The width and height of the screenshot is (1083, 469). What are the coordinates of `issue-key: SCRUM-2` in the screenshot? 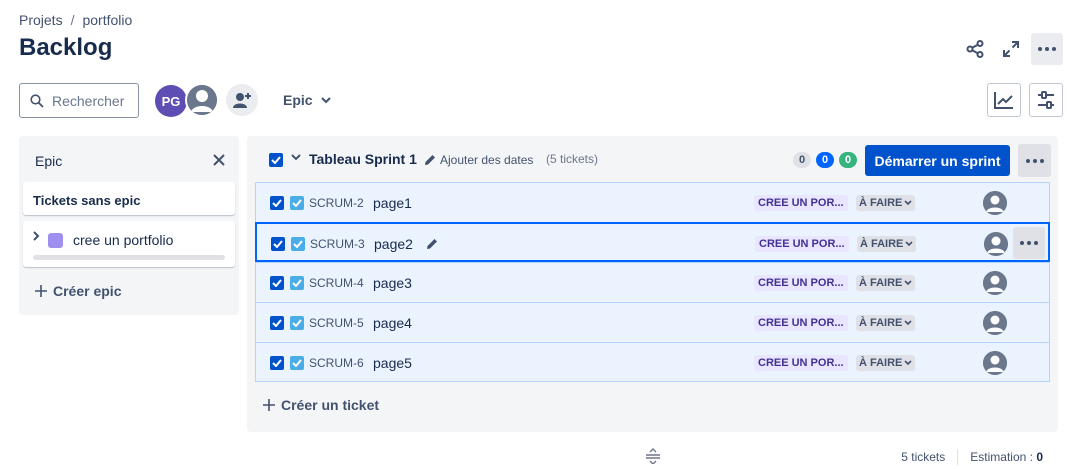 It's located at (336, 203).